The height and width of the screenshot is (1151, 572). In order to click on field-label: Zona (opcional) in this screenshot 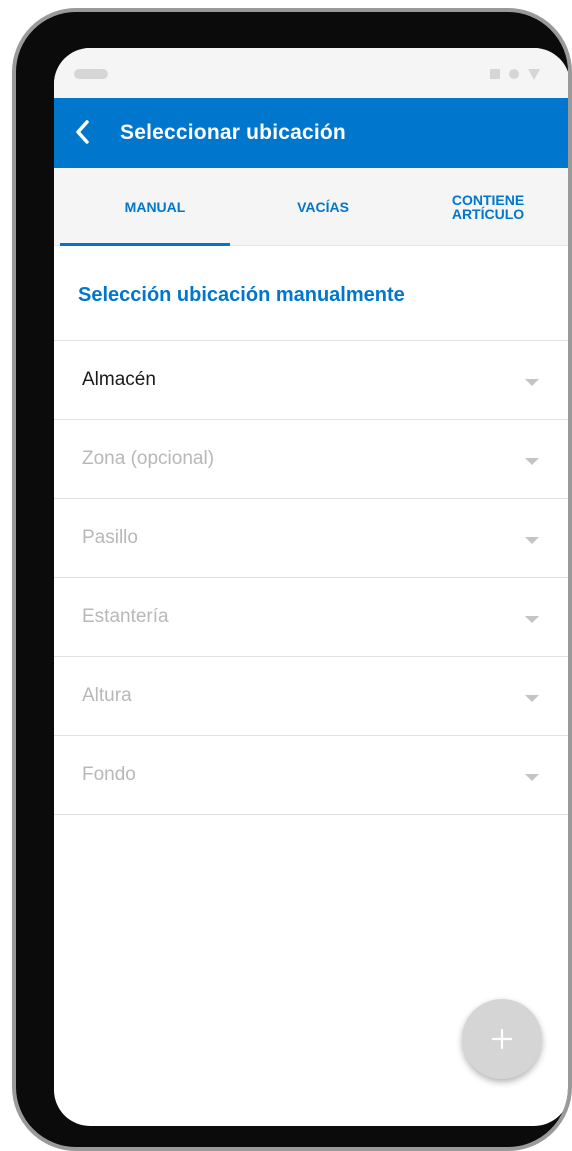, I will do `click(148, 458)`.